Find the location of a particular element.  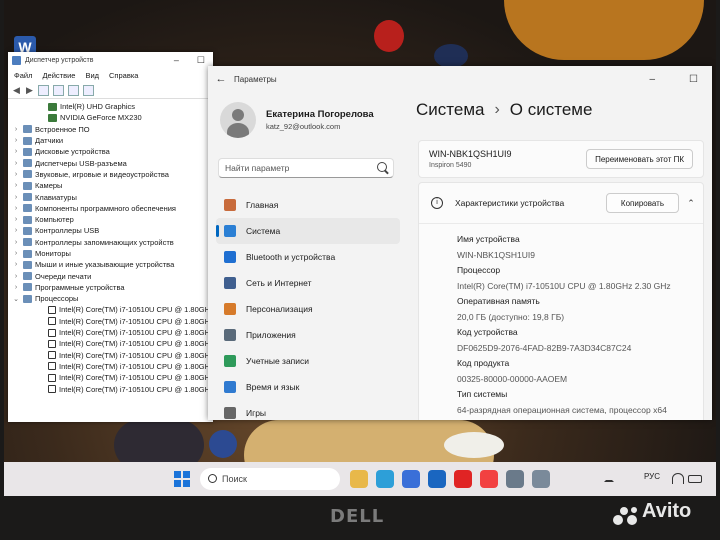

toolbar-properties-icon is located at coordinates (43, 90).